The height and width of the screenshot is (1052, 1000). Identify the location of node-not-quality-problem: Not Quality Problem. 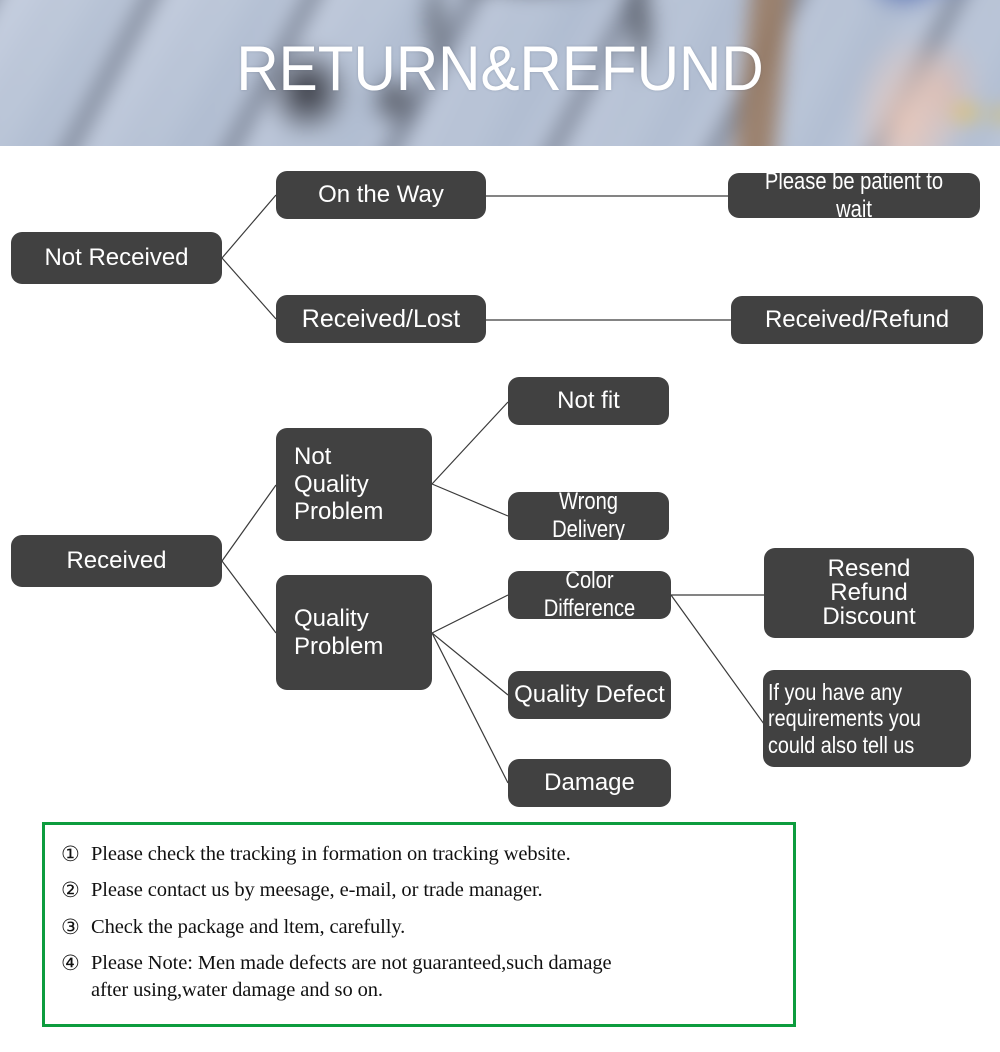
(354, 484).